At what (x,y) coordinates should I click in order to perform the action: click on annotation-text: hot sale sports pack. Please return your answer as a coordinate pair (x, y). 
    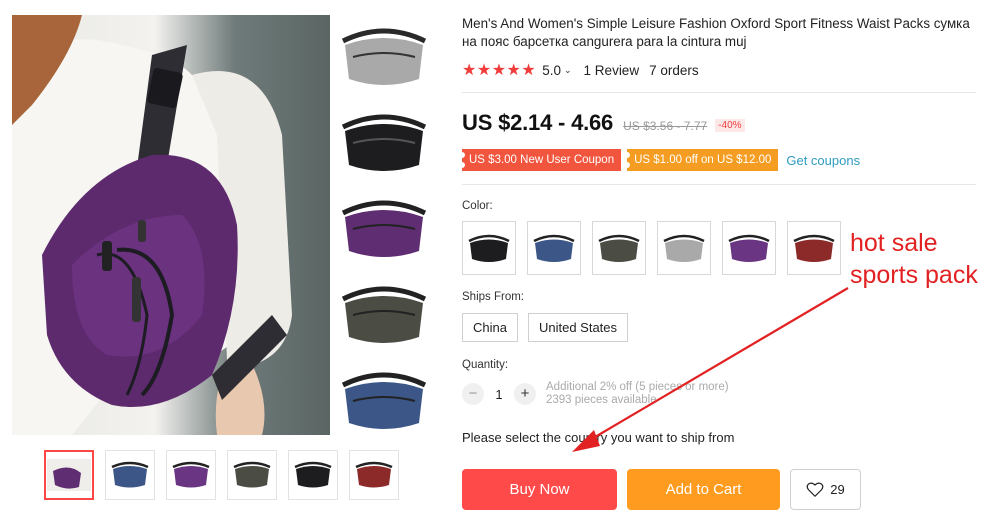
    Looking at the image, I should click on (914, 259).